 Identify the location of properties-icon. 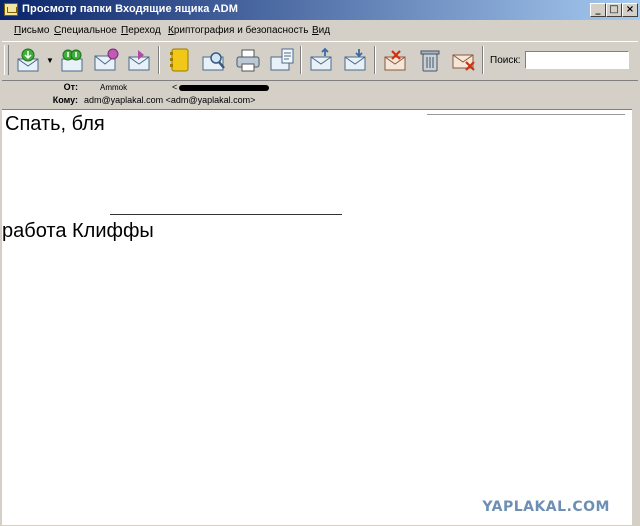
(282, 60).